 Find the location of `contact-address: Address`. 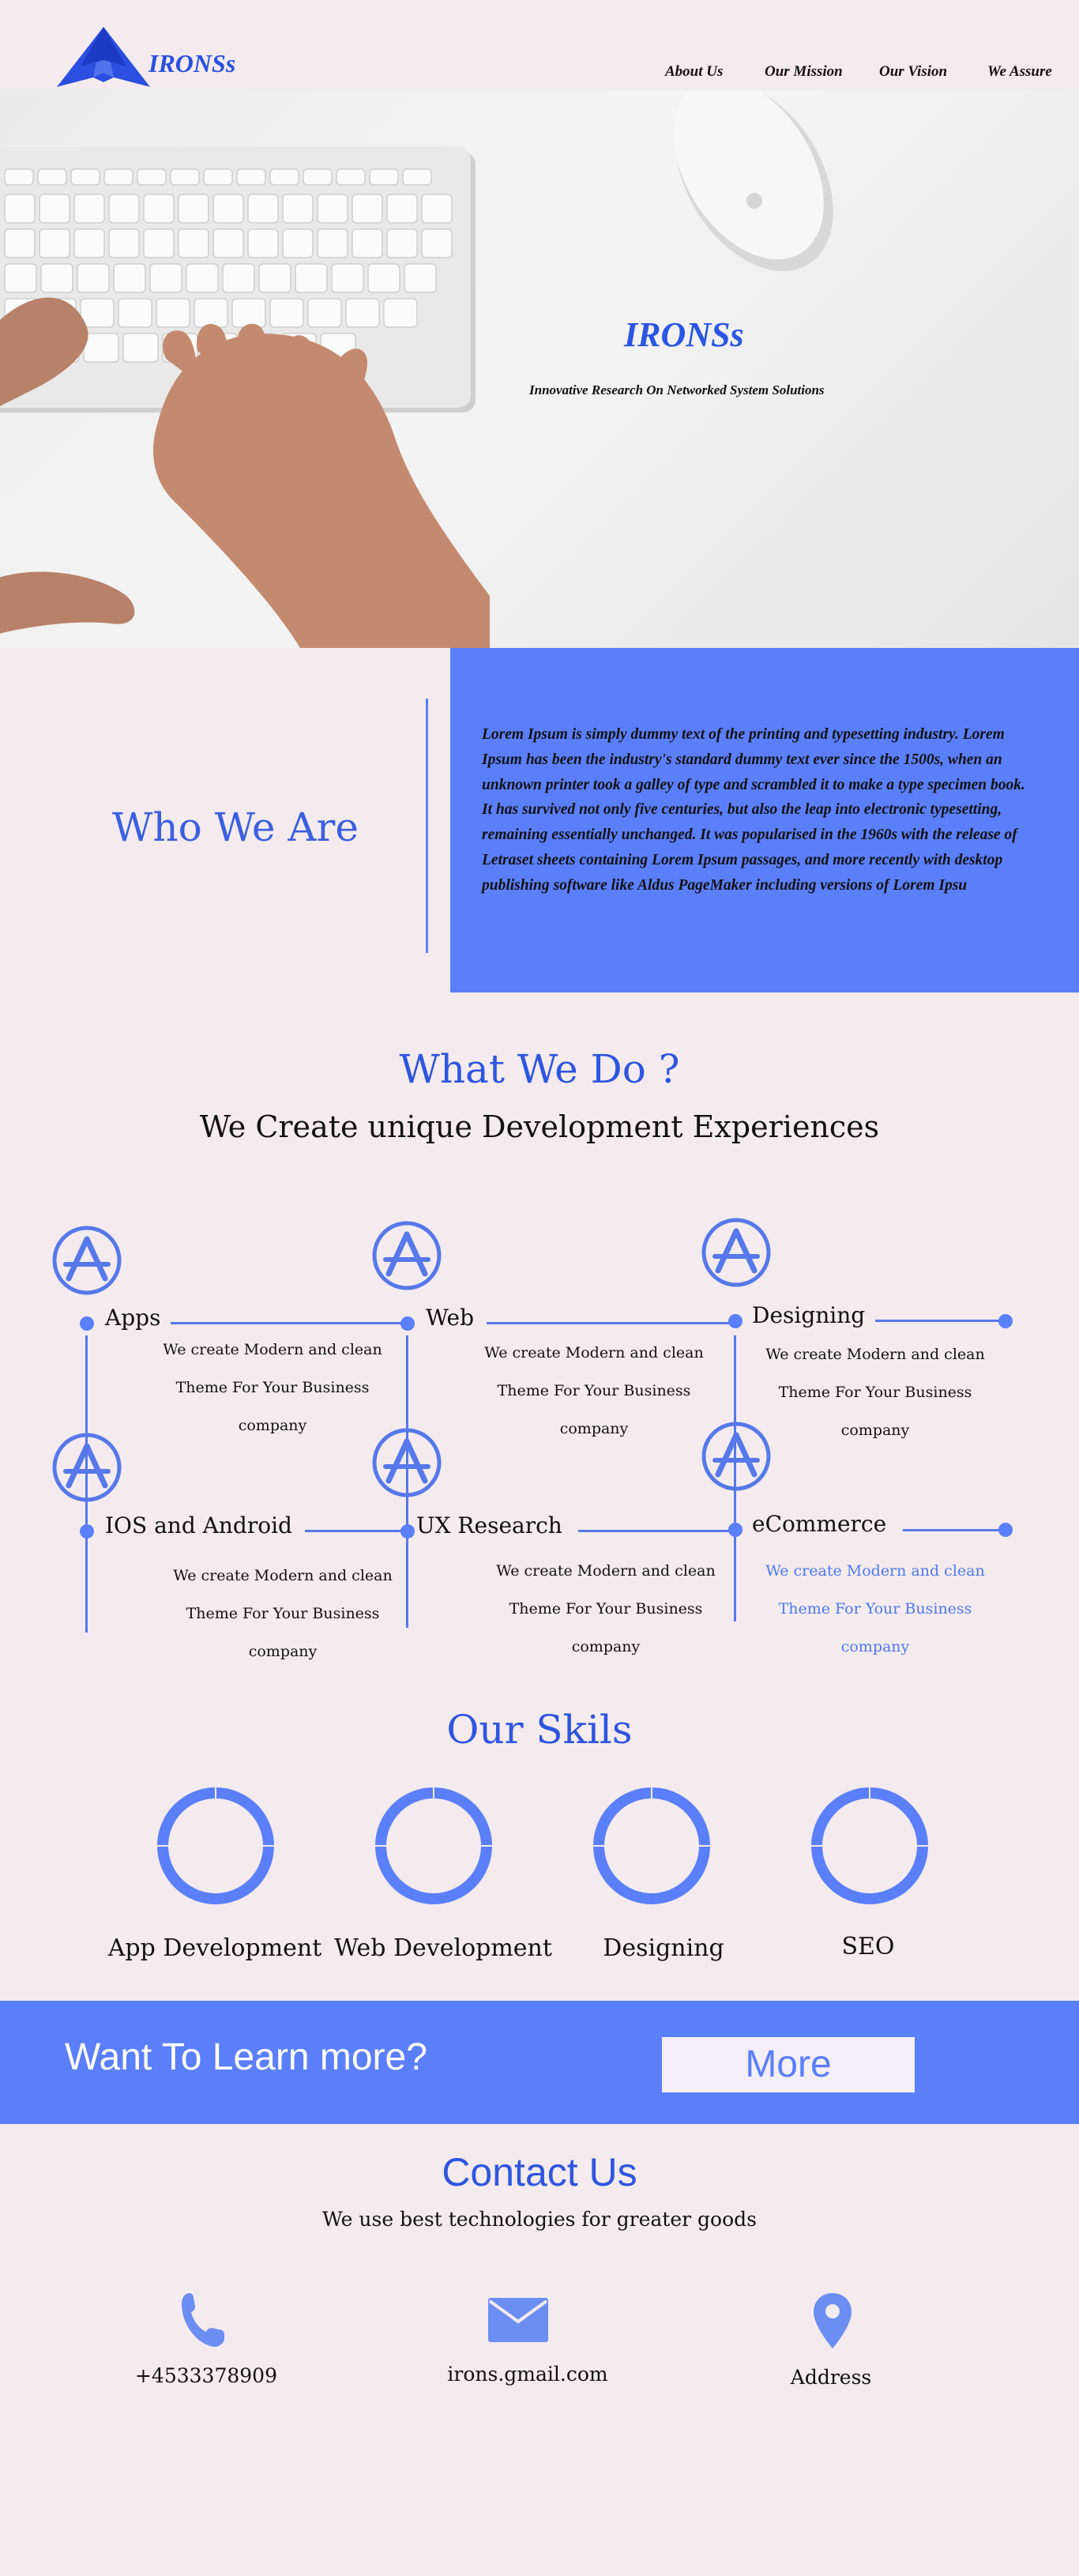

contact-address: Address is located at coordinates (830, 2377).